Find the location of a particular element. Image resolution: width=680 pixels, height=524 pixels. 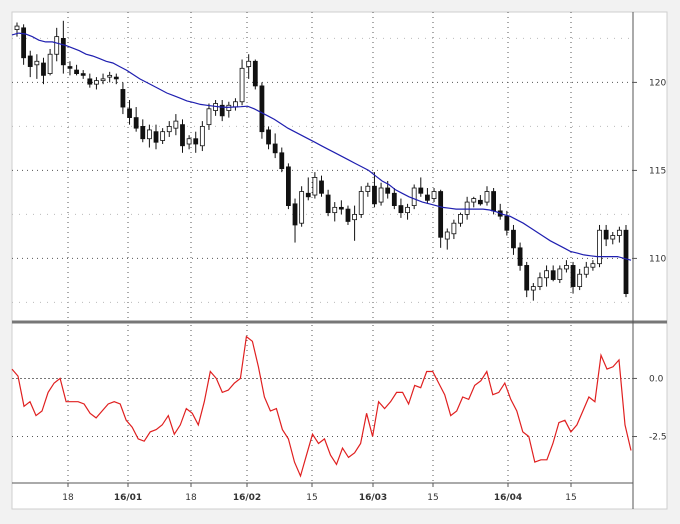

x-tick-label: 16/04 is located at coordinates (508, 498).